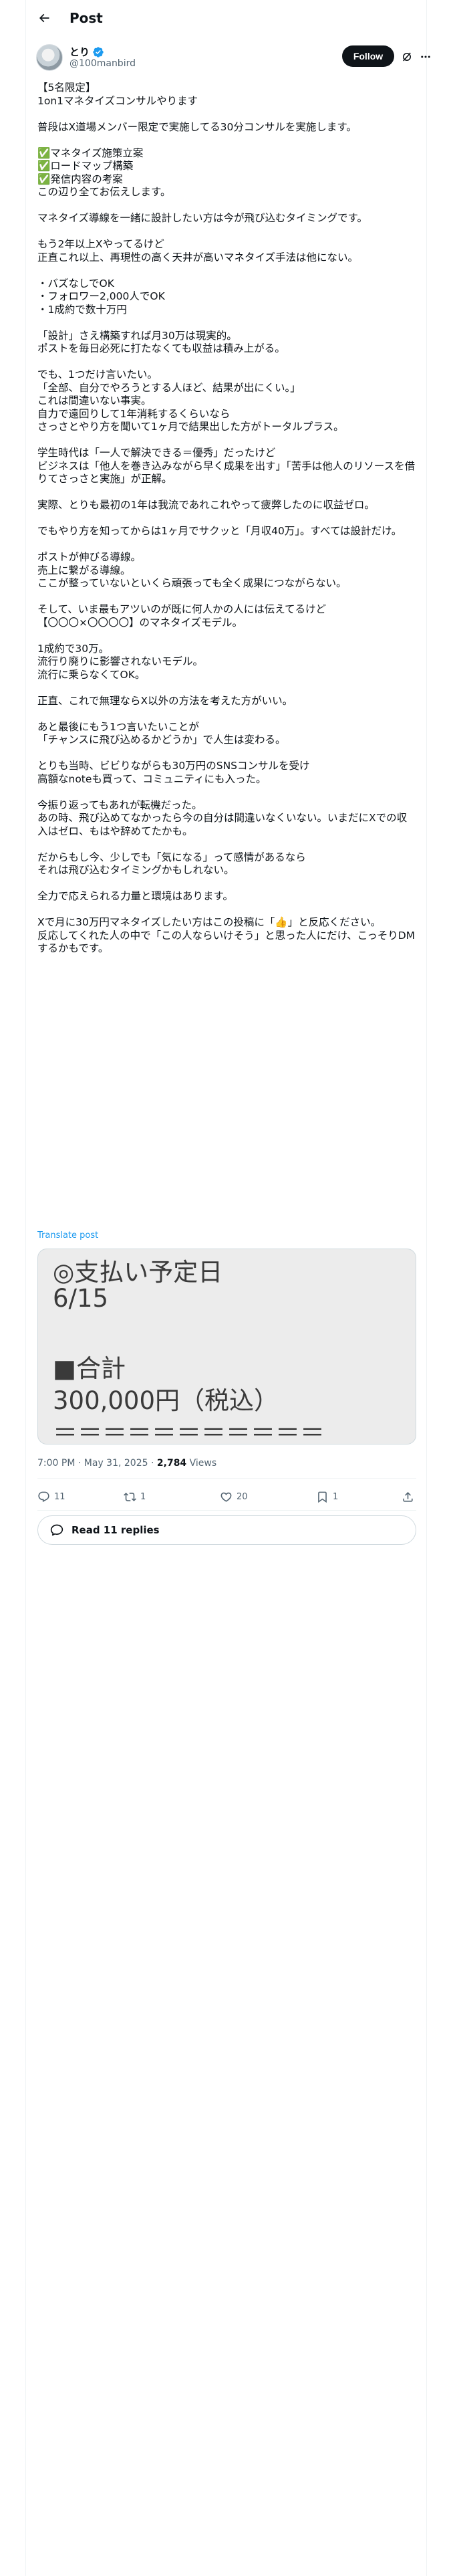  I want to click on tweet-line: 1成約で30万。, so click(73, 648).